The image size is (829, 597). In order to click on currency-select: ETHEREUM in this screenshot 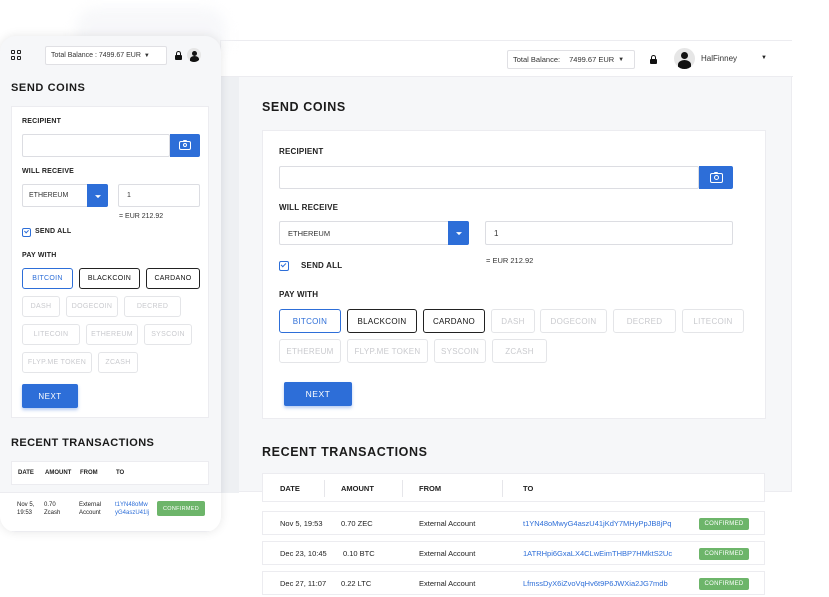, I will do `click(374, 233)`.